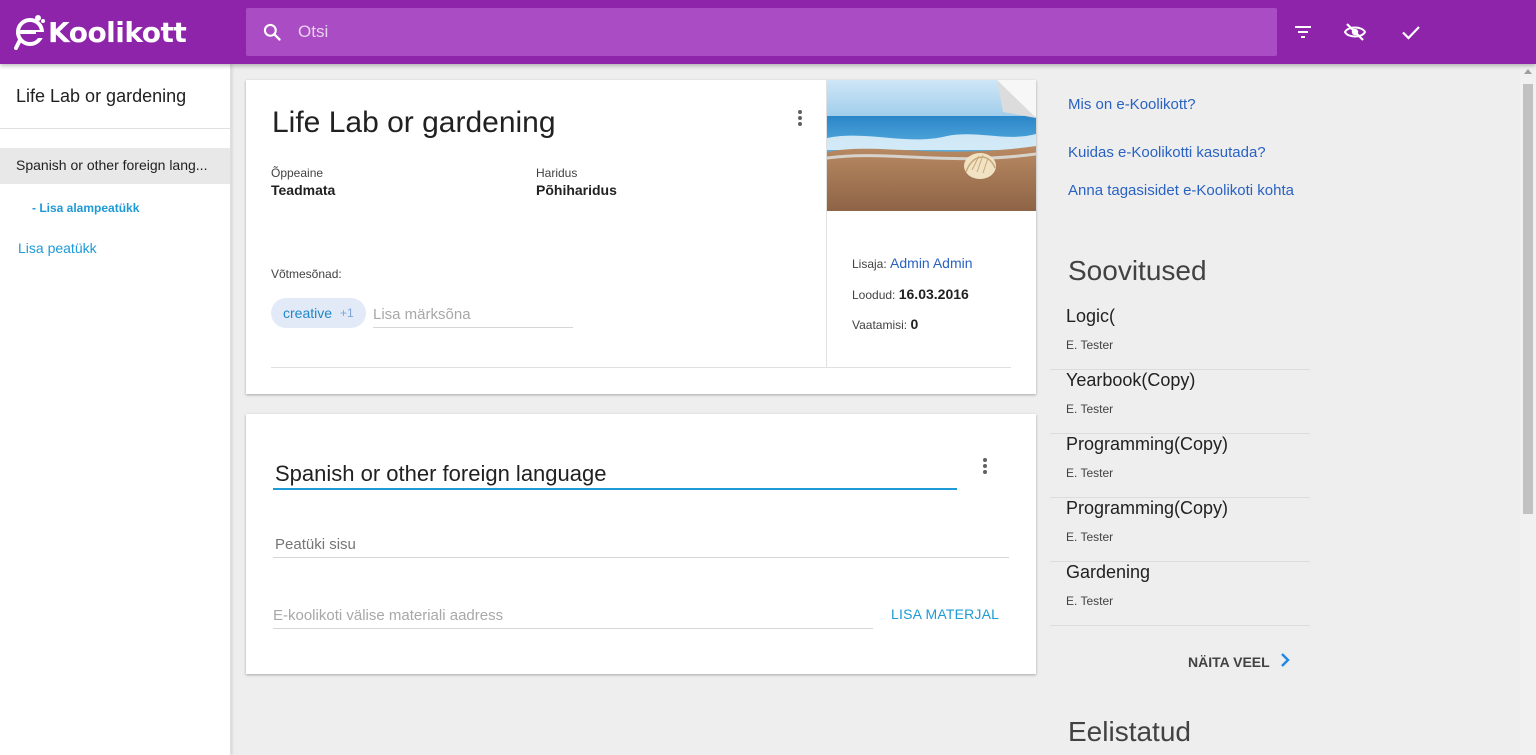  What do you see at coordinates (1285, 661) in the screenshot?
I see `chevron-right-icon` at bounding box center [1285, 661].